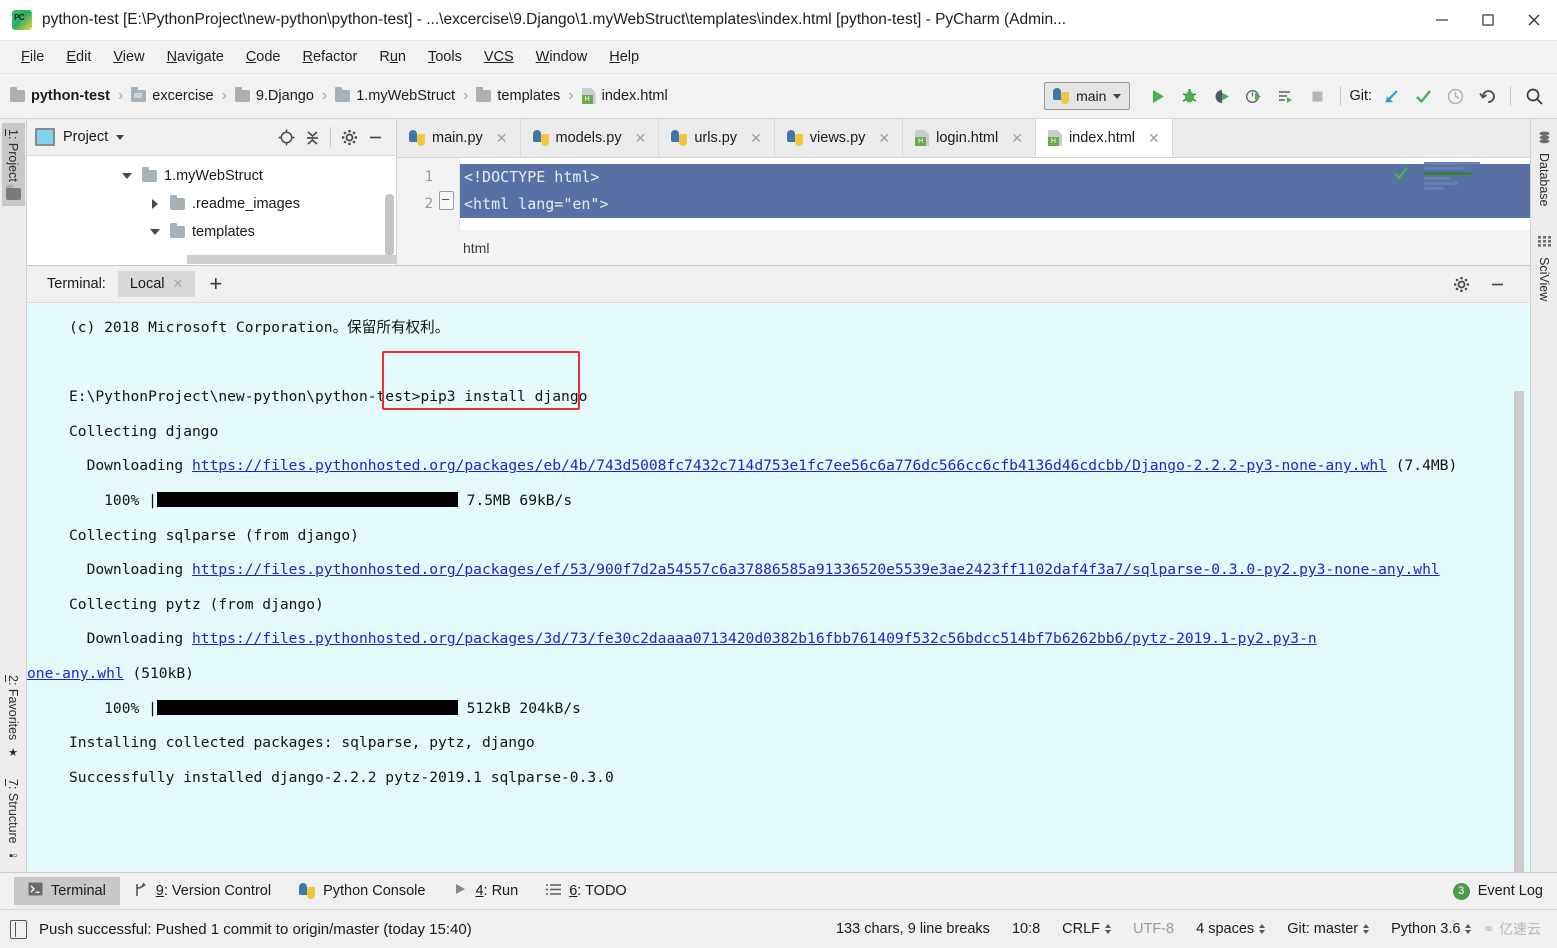 This screenshot has width=1557, height=948. Describe the element at coordinates (1455, 96) in the screenshot. I see `history-button` at that location.